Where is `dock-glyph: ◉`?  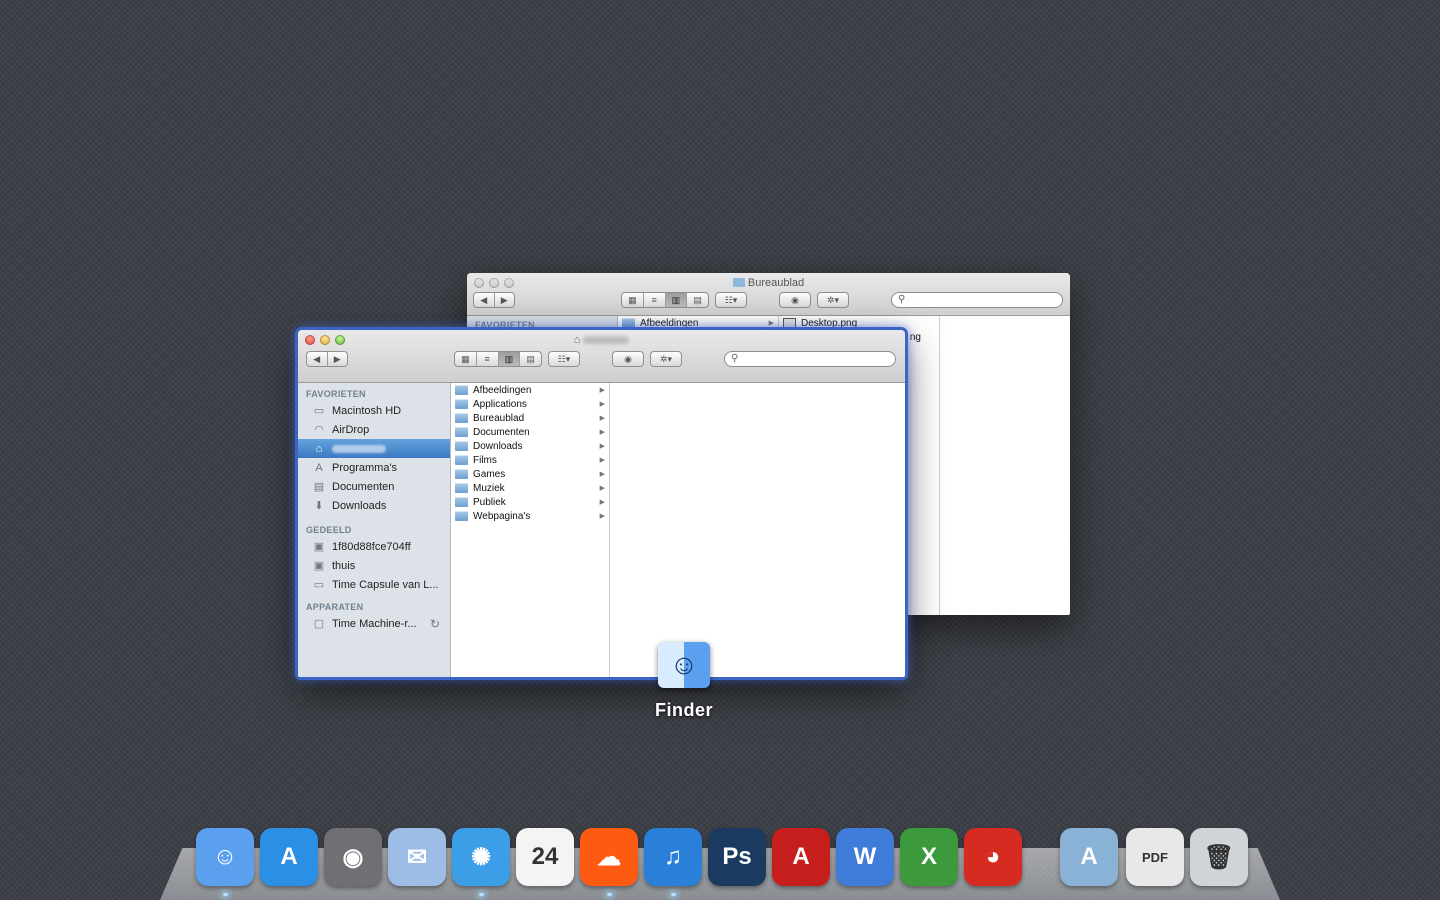
dock-glyph: ◉ is located at coordinates (353, 857).